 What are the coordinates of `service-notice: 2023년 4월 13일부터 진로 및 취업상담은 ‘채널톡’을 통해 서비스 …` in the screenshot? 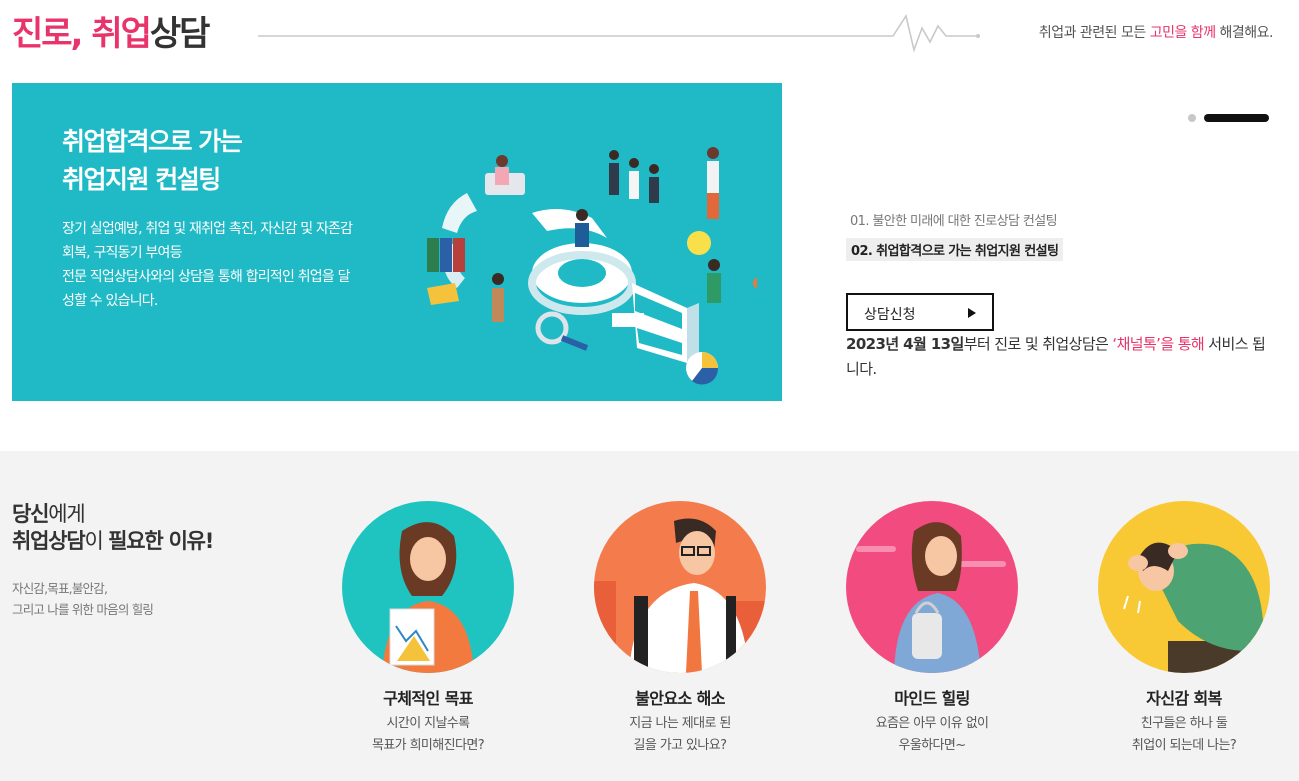 It's located at (1061, 357).